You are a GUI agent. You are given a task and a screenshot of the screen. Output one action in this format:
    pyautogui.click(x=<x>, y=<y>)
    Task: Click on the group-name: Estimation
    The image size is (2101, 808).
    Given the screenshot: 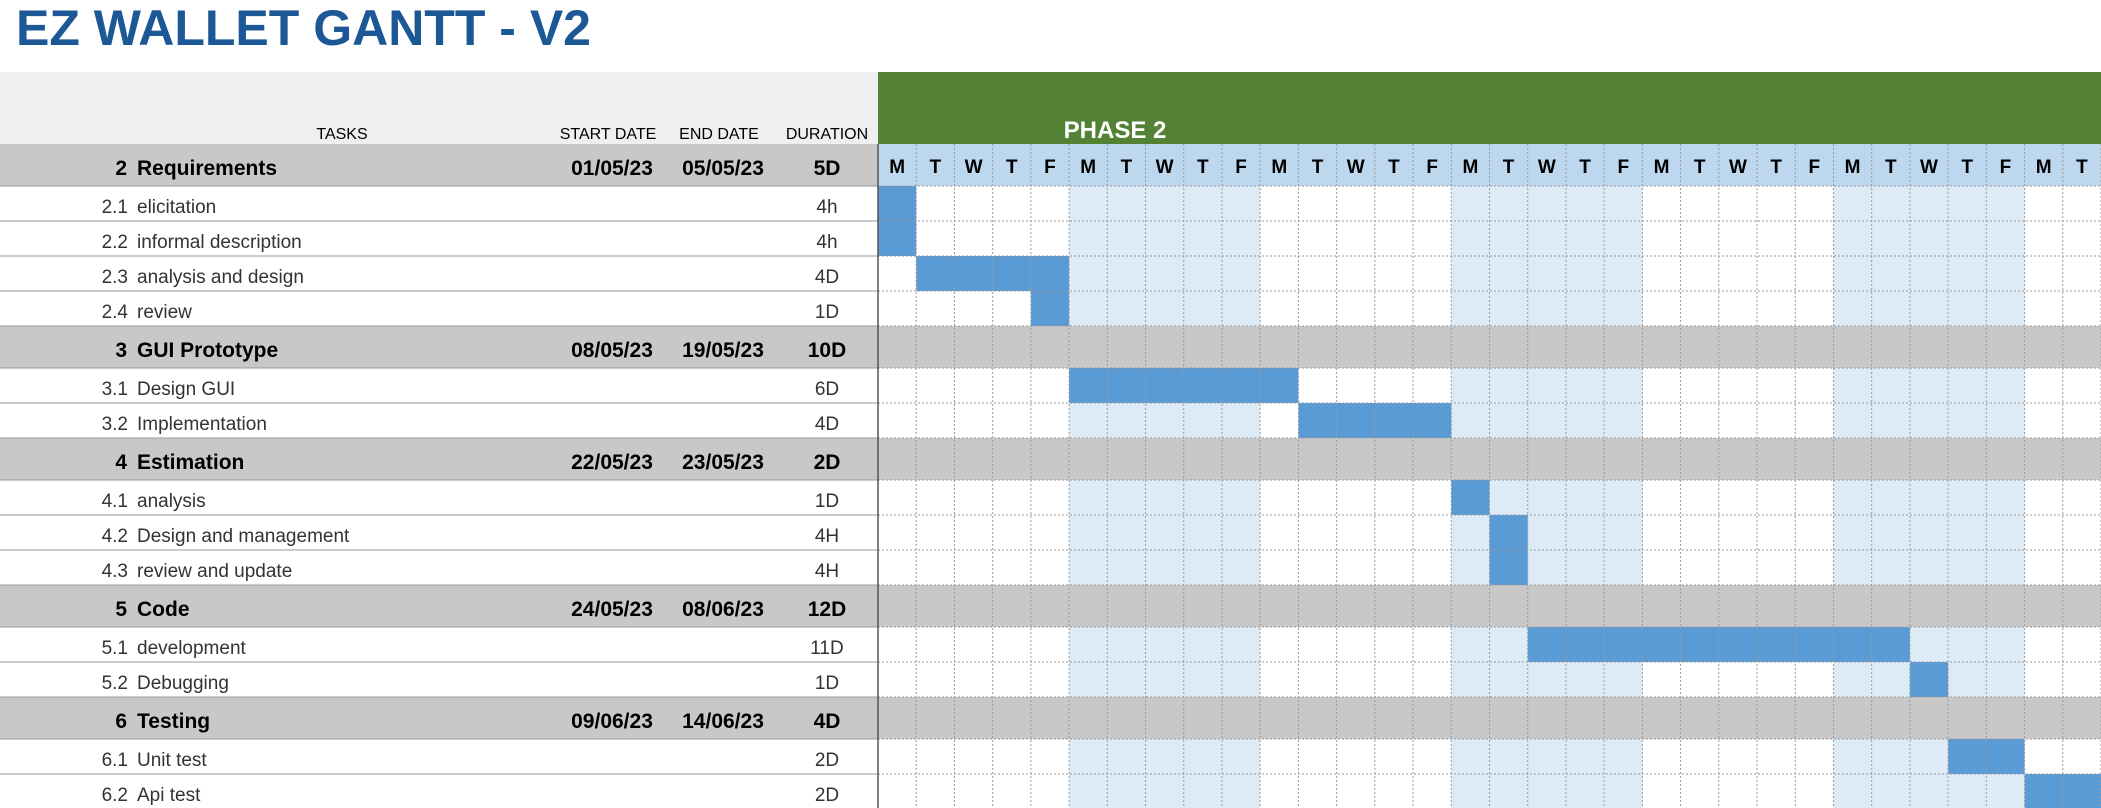 What is the action you would take?
    pyautogui.click(x=190, y=462)
    